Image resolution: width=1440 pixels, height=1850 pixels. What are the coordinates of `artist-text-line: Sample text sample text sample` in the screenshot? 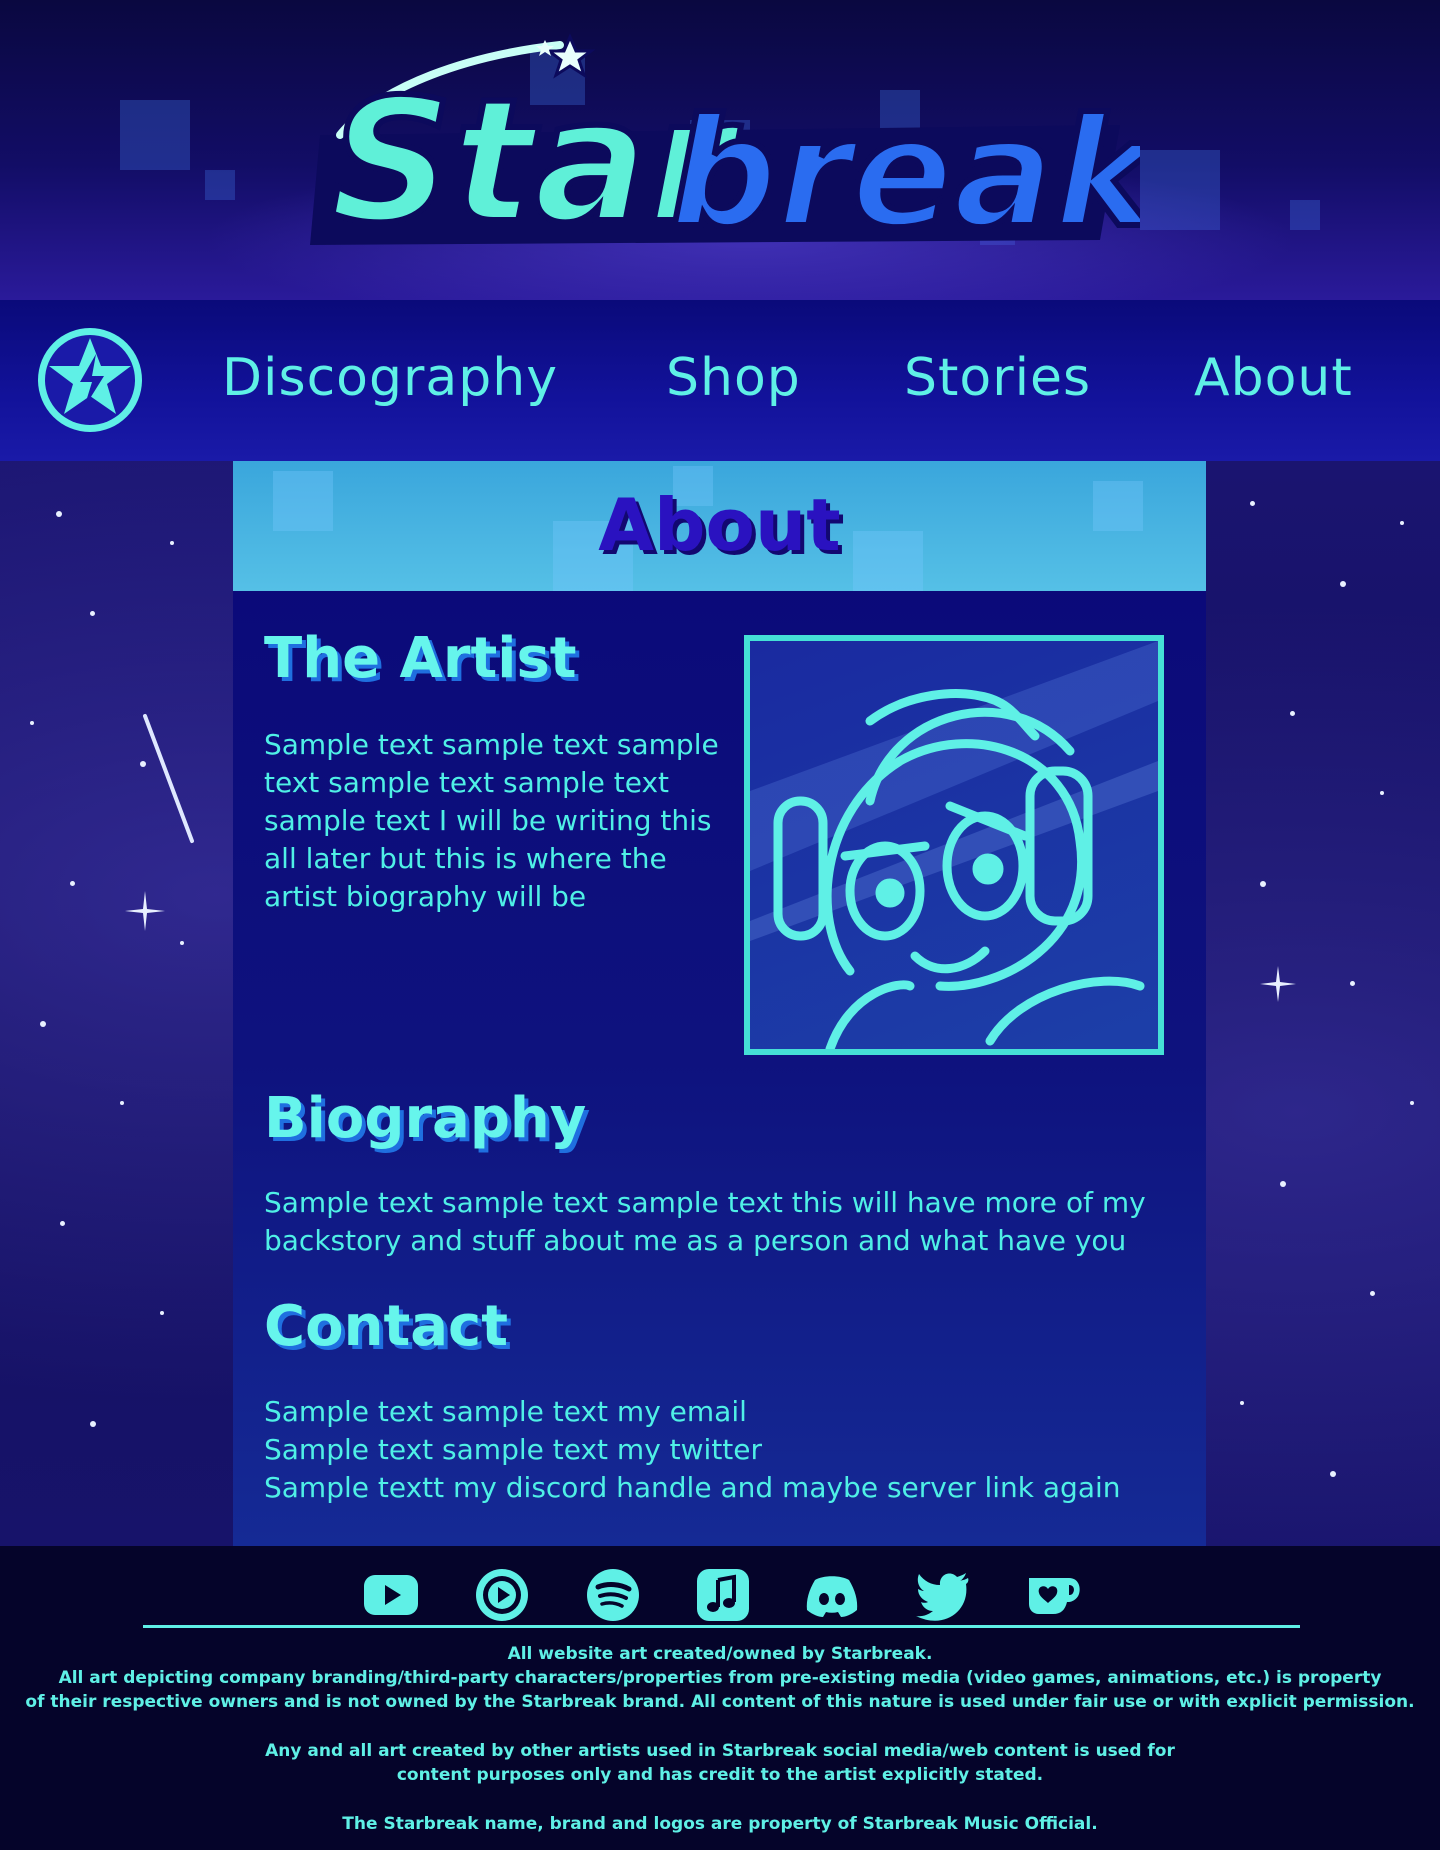 It's located at (491, 744).